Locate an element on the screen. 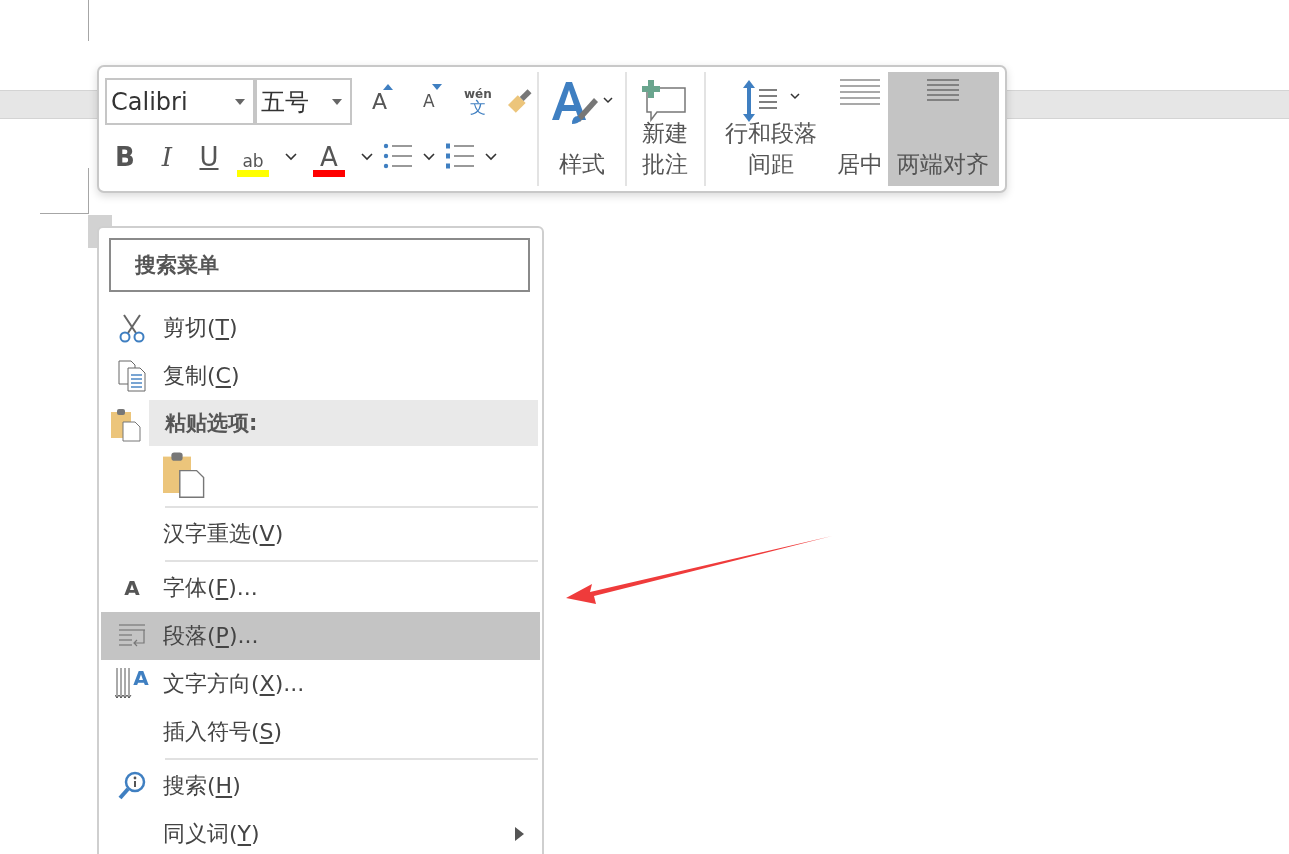 This screenshot has height=854, width=1289. bold-button: B is located at coordinates (125, 157).